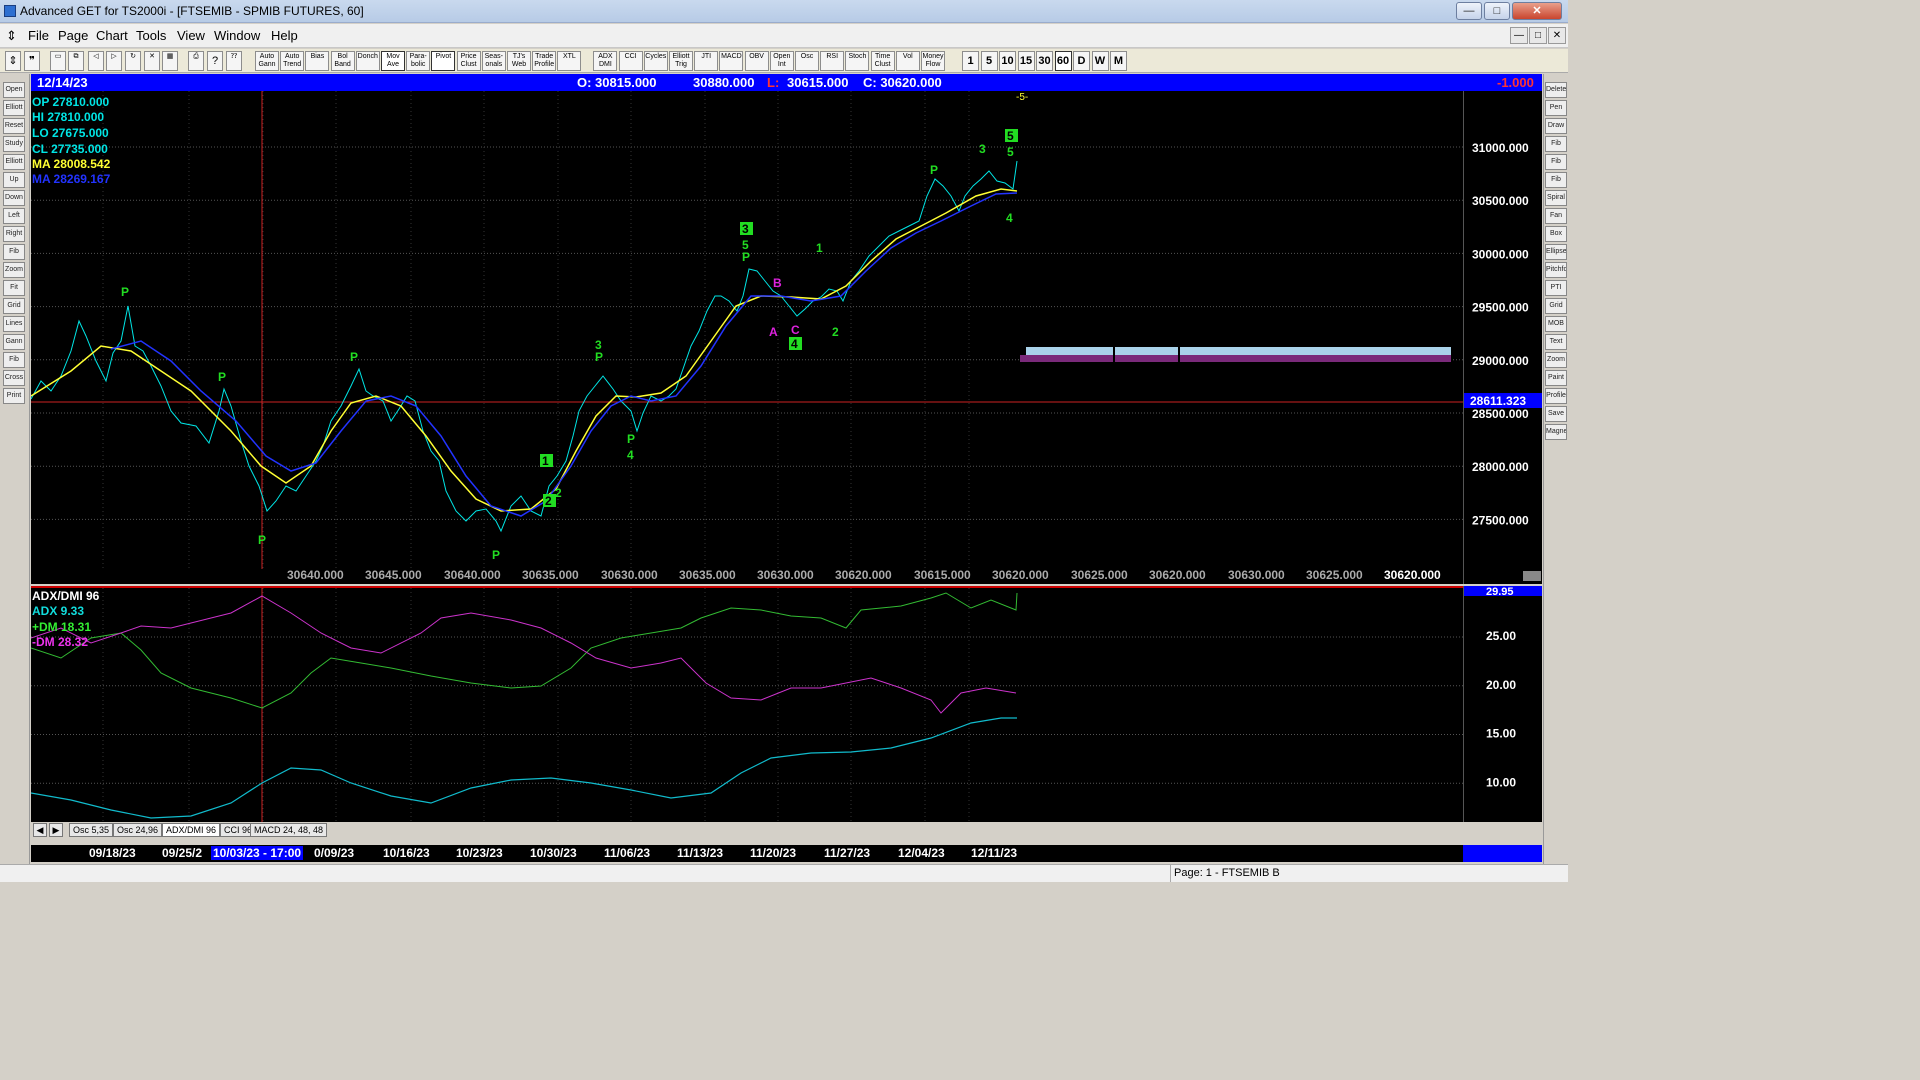 Image resolution: width=1920 pixels, height=1080 pixels. What do you see at coordinates (1100, 61) in the screenshot?
I see `interval-button-w: W` at bounding box center [1100, 61].